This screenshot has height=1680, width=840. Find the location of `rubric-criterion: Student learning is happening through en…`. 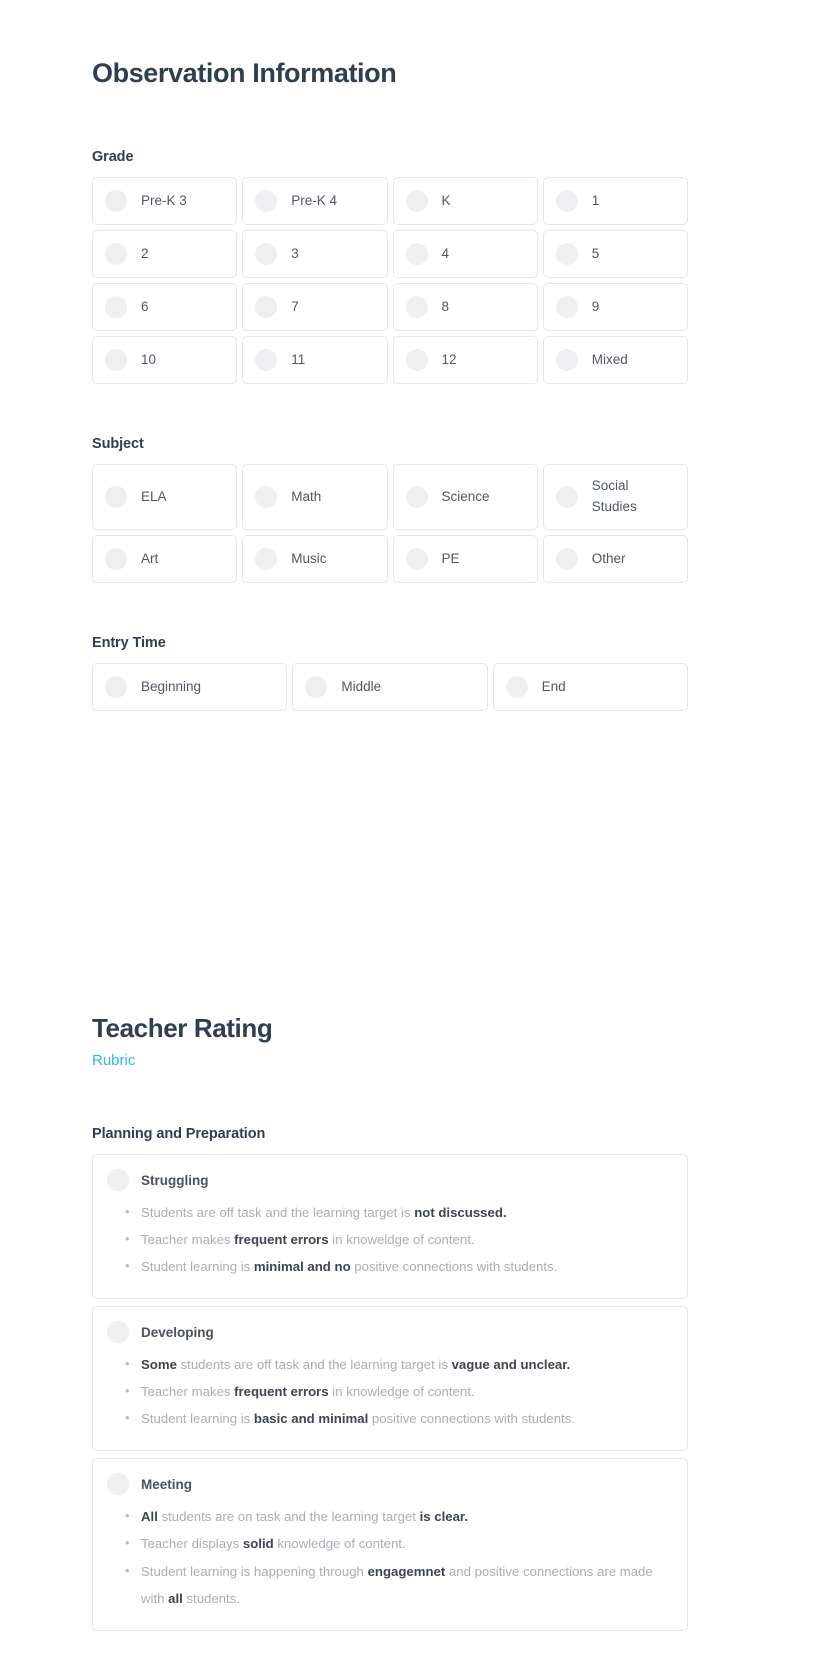

rubric-criterion: Student learning is happening through en… is located at coordinates (398, 1585).